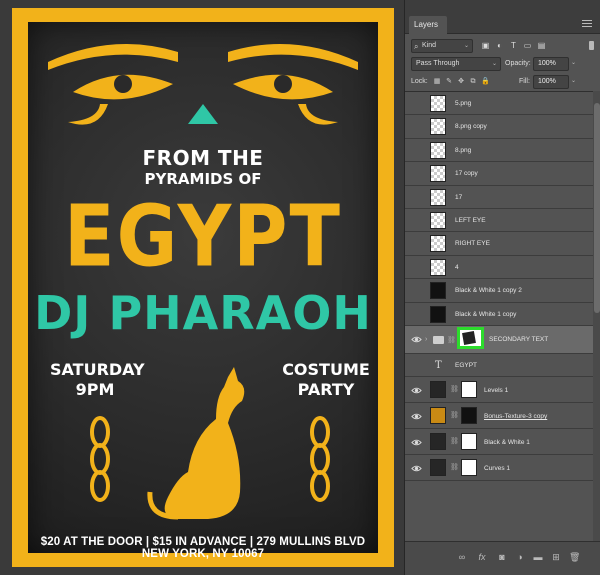  Describe the element at coordinates (499, 197) in the screenshot. I see `layer-row: 17` at that location.